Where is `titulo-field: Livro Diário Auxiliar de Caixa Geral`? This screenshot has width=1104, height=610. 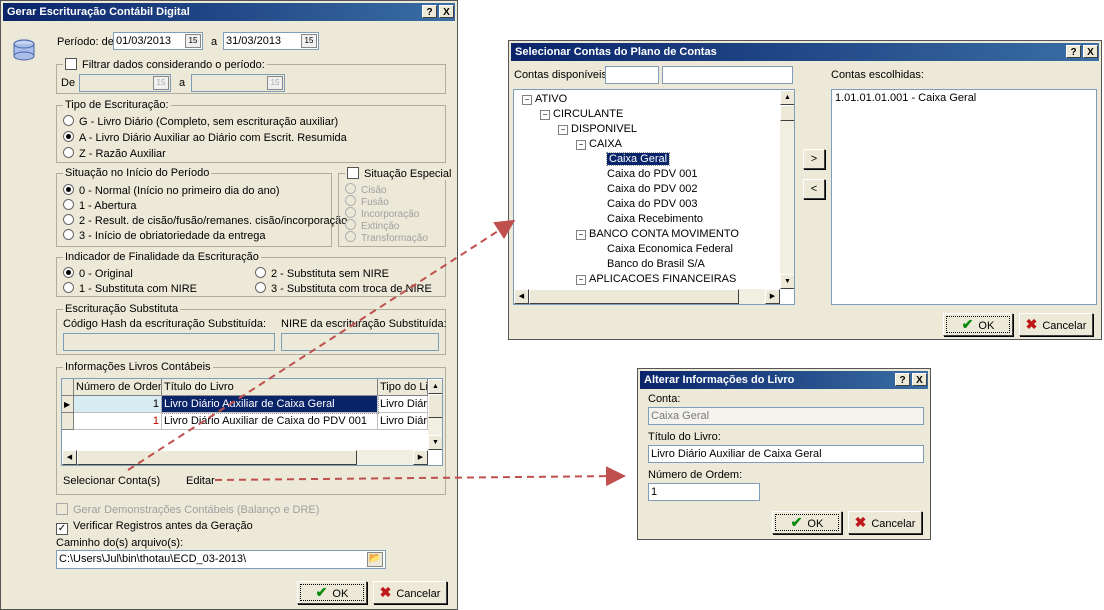 titulo-field: Livro Diário Auxiliar de Caixa Geral is located at coordinates (786, 454).